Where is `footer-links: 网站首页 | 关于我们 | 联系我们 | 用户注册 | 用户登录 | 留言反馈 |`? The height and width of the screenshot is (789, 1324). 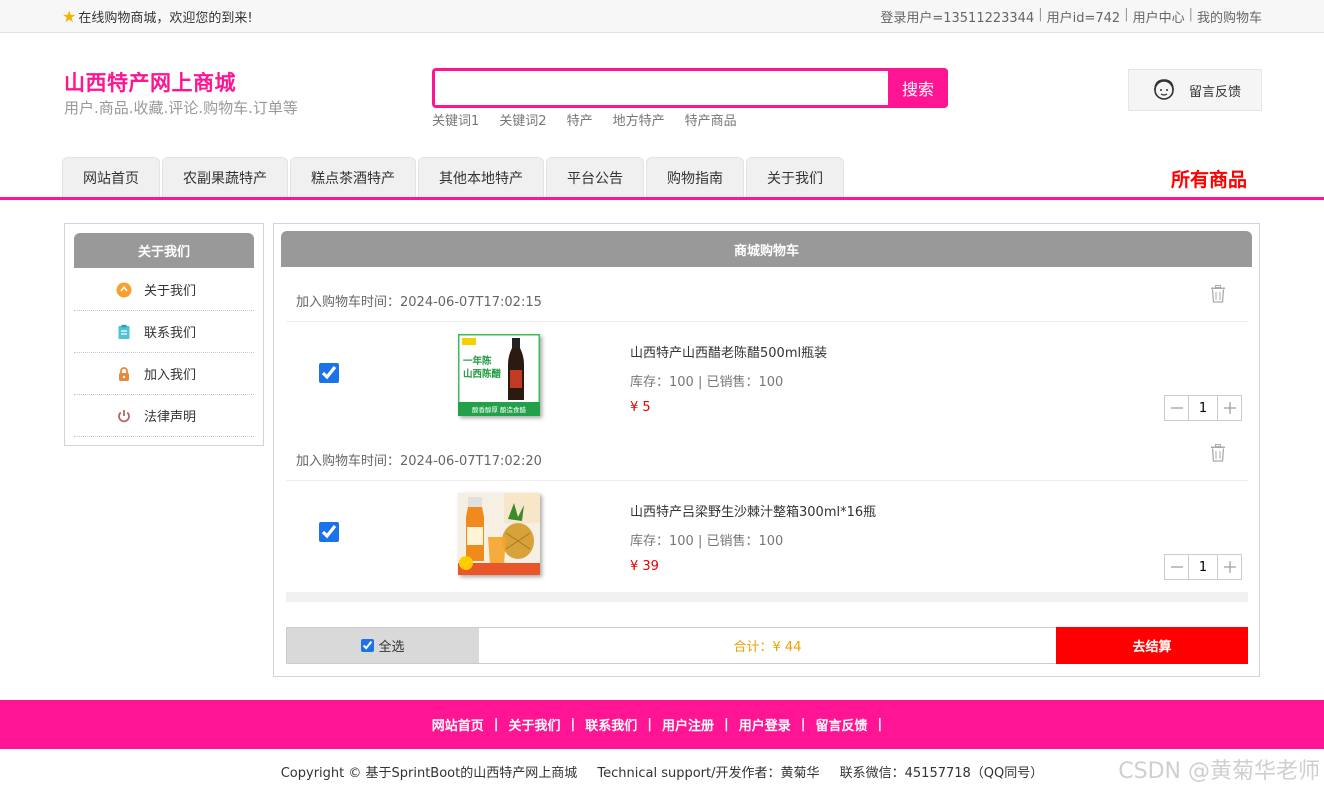 footer-links: 网站首页 | 关于我们 | 联系我们 | 用户注册 | 用户登录 | 留言反馈 | is located at coordinates (662, 724).